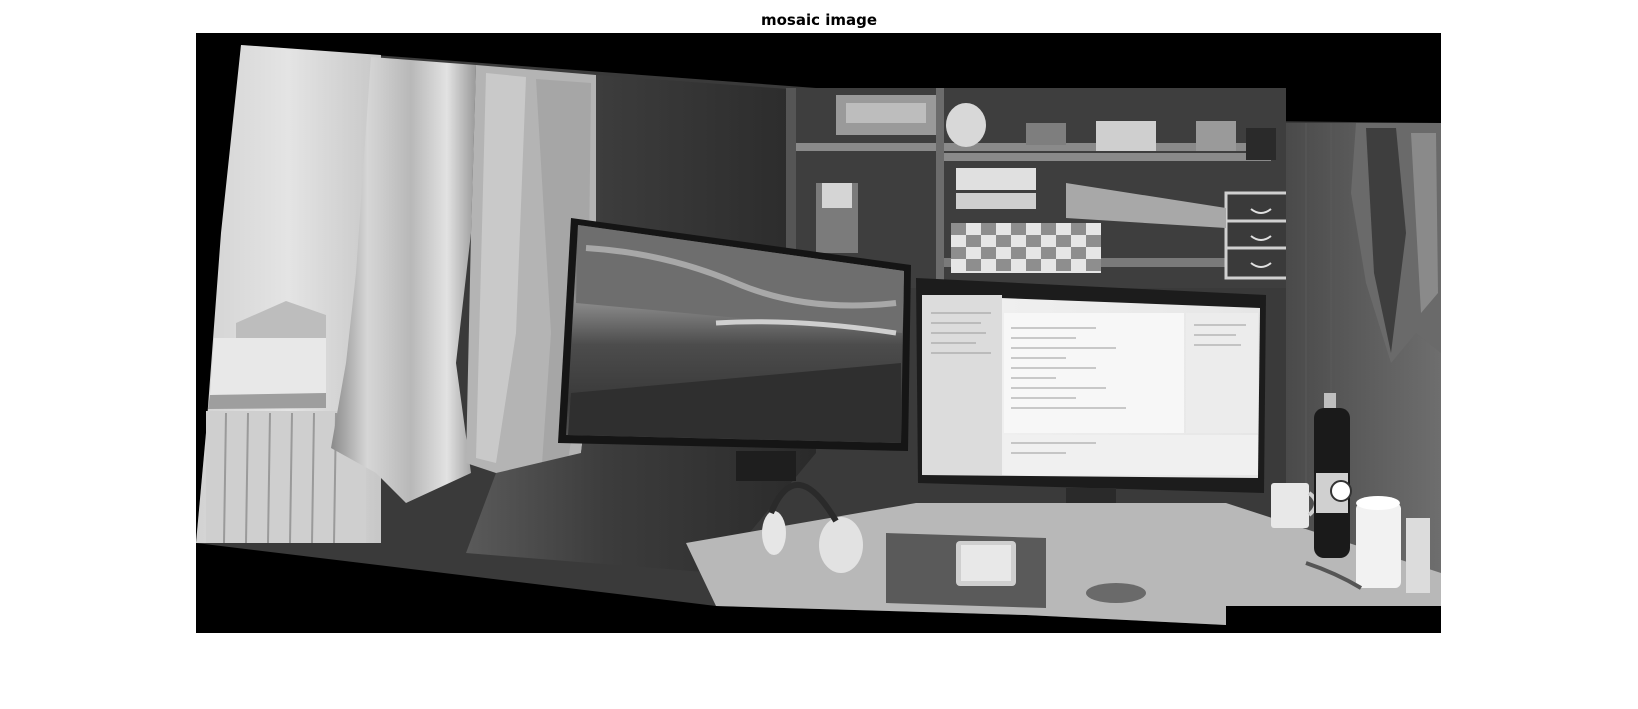 Image resolution: width=1638 pixels, height=709 pixels. What do you see at coordinates (819, 20) in the screenshot?
I see `figure-title: mosaic image` at bounding box center [819, 20].